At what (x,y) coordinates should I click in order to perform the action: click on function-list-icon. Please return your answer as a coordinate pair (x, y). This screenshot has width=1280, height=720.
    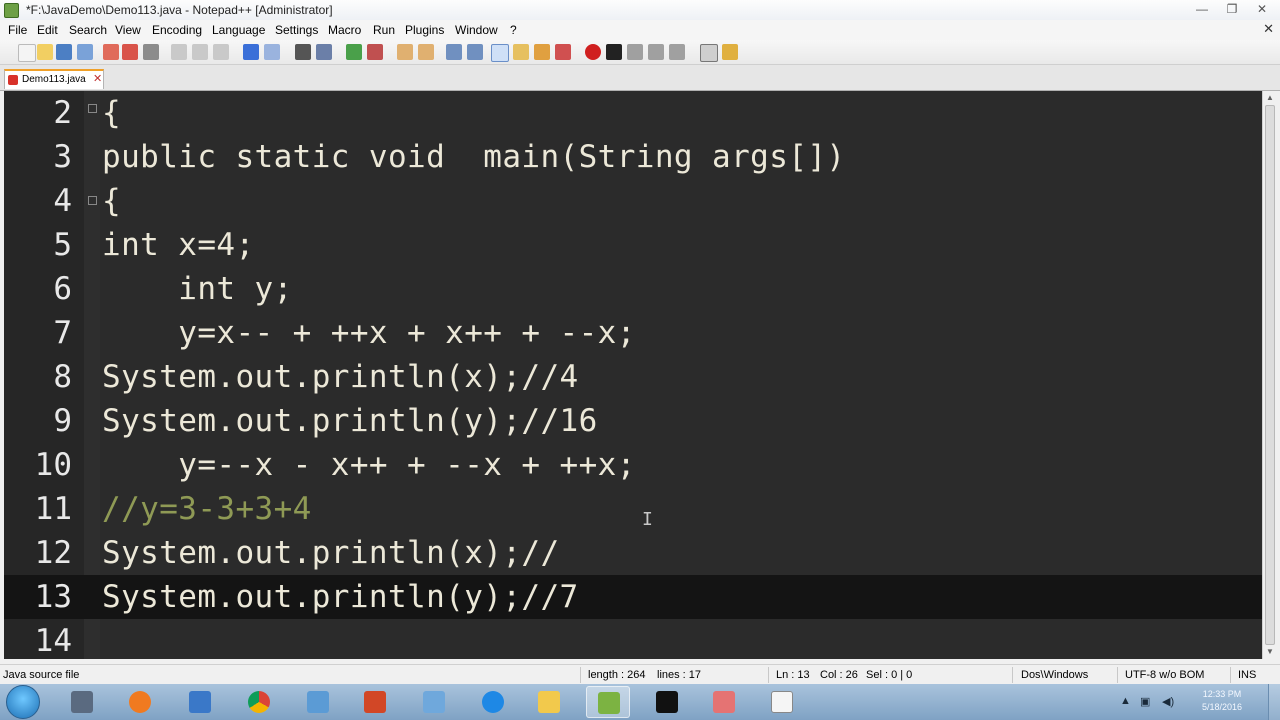
    Looking at the image, I should click on (563, 52).